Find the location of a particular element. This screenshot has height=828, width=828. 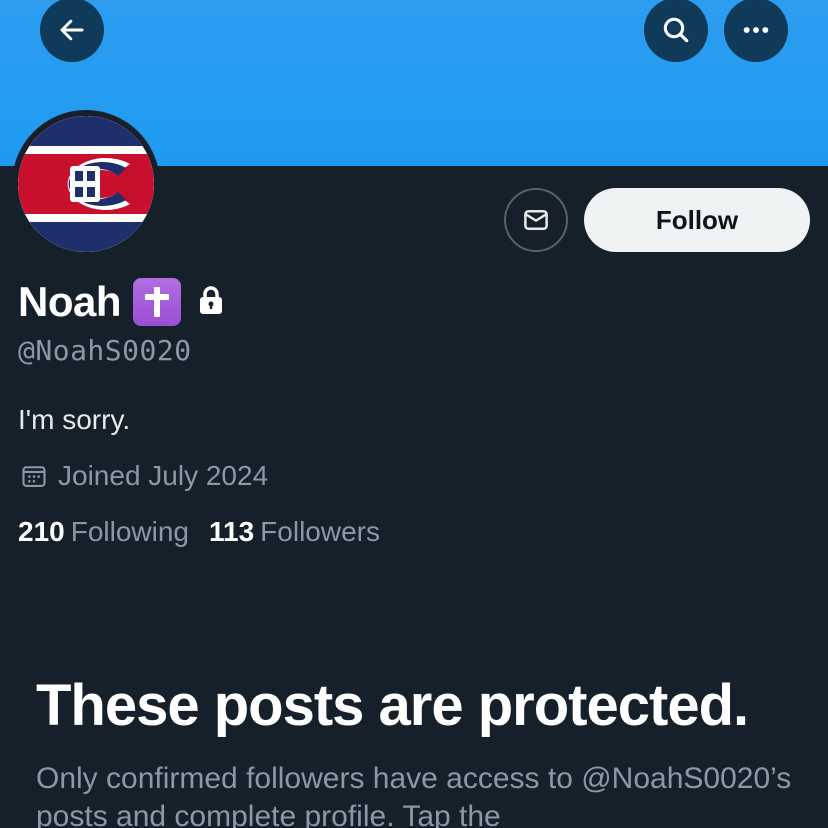

lock-icon is located at coordinates (211, 302).